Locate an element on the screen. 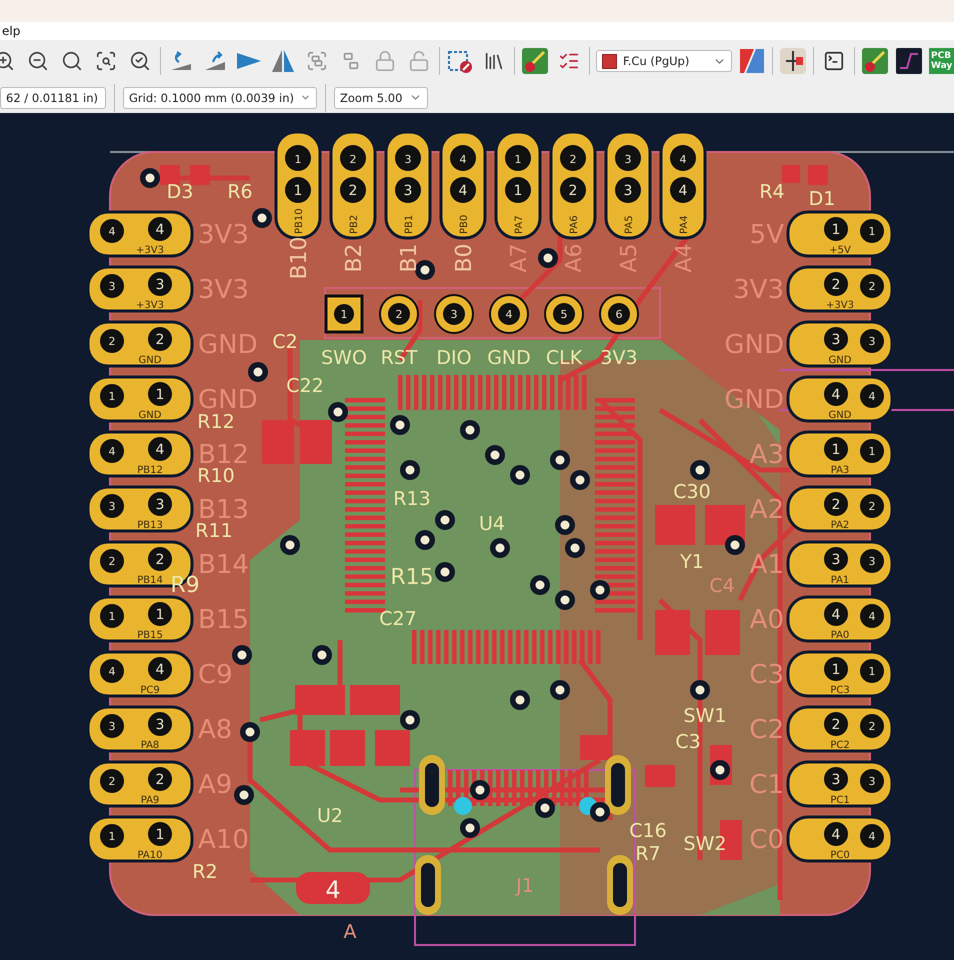  pad-number: 4 is located at coordinates (333, 890).